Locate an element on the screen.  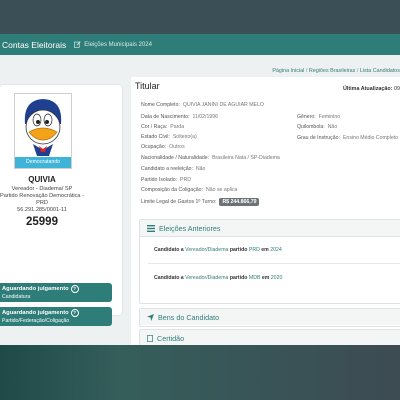
field-value: Parda is located at coordinates (177, 127).